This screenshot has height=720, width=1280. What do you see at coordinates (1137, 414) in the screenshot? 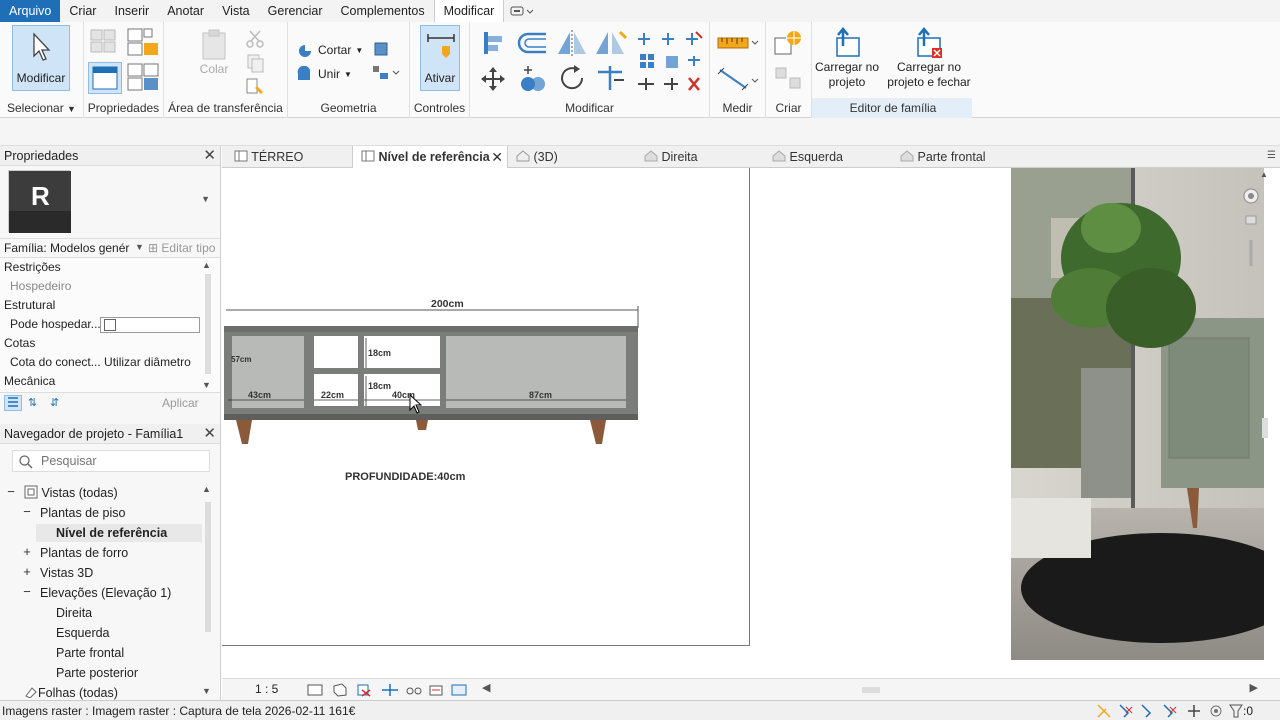
I see `interior-photo-image` at bounding box center [1137, 414].